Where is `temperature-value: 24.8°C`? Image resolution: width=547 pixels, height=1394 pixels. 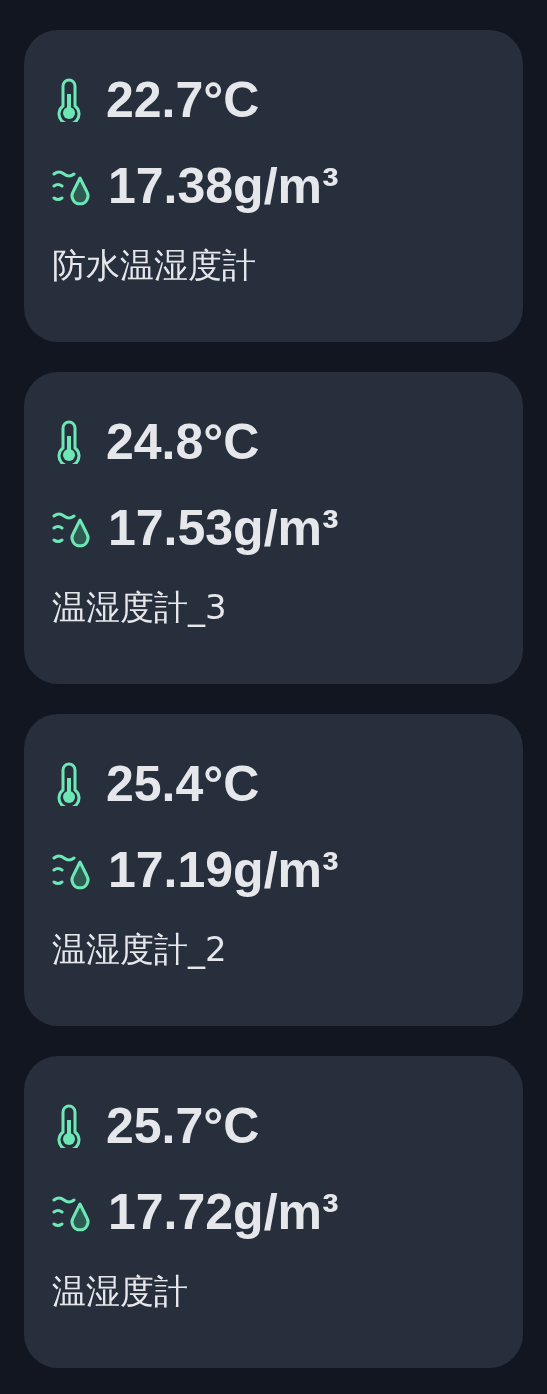
temperature-value: 24.8°C is located at coordinates (183, 442).